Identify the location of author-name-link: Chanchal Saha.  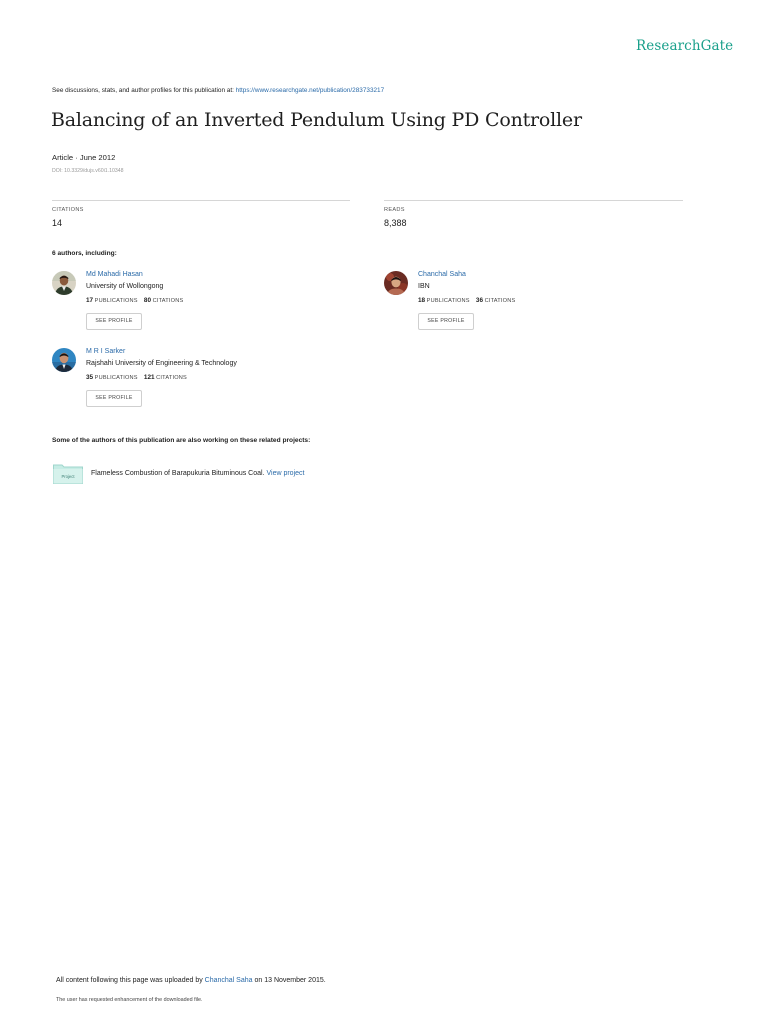
(442, 274).